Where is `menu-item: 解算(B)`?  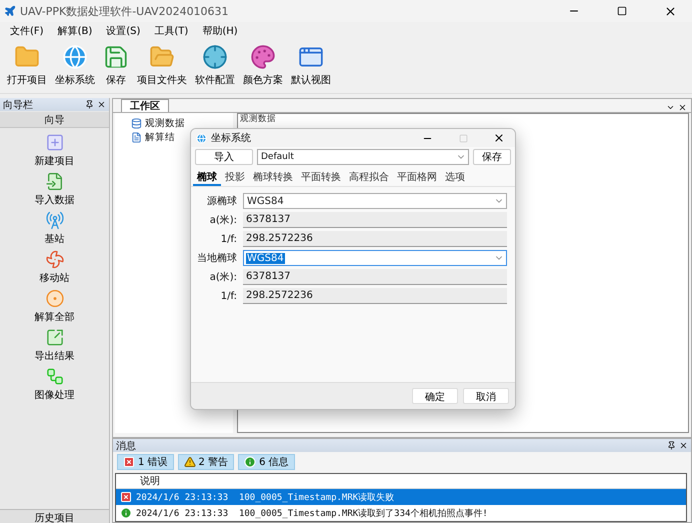 menu-item: 解算(B) is located at coordinates (75, 31).